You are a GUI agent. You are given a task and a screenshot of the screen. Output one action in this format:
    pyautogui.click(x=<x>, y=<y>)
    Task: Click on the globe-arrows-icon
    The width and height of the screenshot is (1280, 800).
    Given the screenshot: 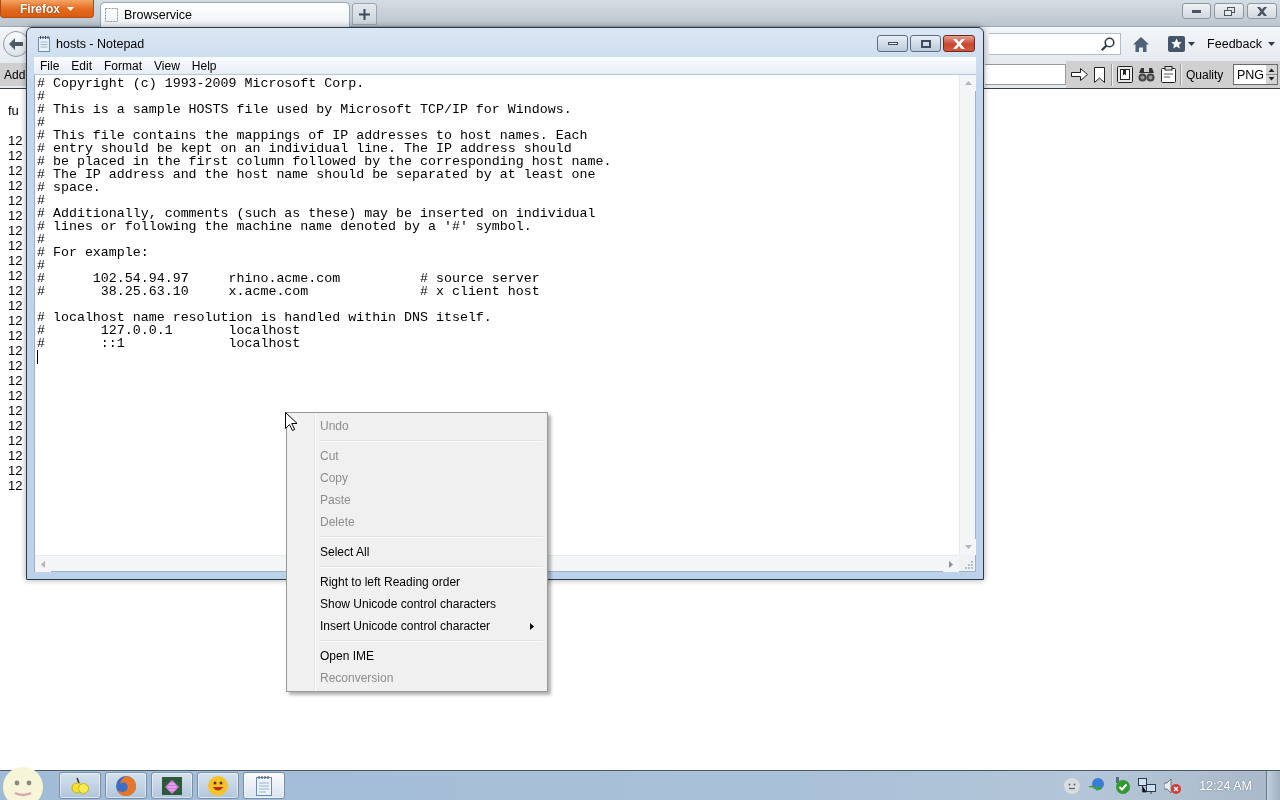 What is the action you would take?
    pyautogui.click(x=1097, y=785)
    